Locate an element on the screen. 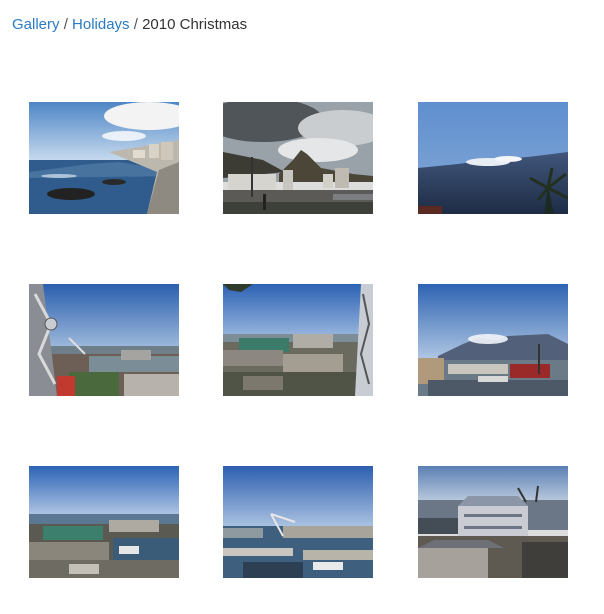  sea-promenade-photo is located at coordinates (104, 158).